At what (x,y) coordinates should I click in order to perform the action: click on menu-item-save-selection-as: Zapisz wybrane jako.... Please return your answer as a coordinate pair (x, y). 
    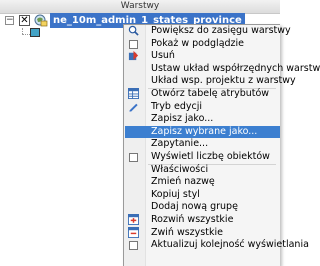
    Looking at the image, I should click on (202, 132).